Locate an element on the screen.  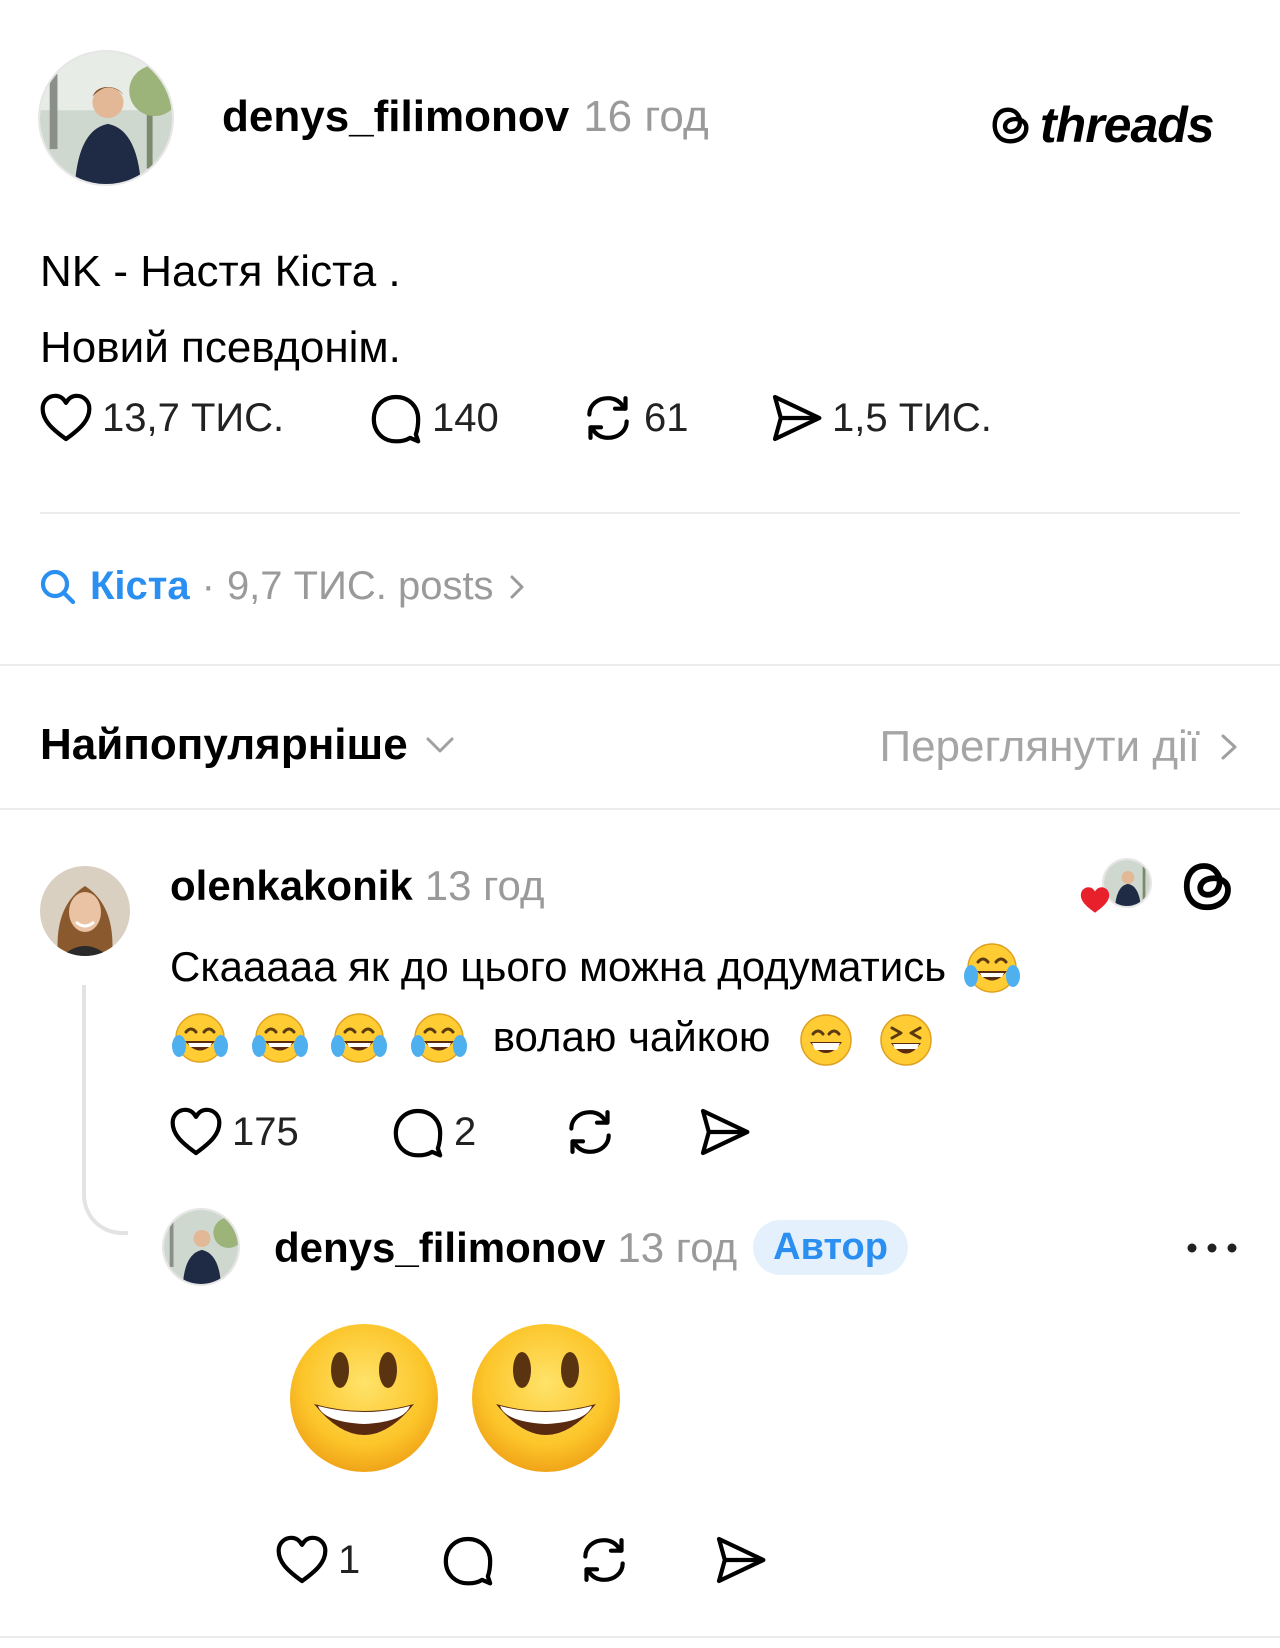
threads-logo: threads is located at coordinates (1101, 125).